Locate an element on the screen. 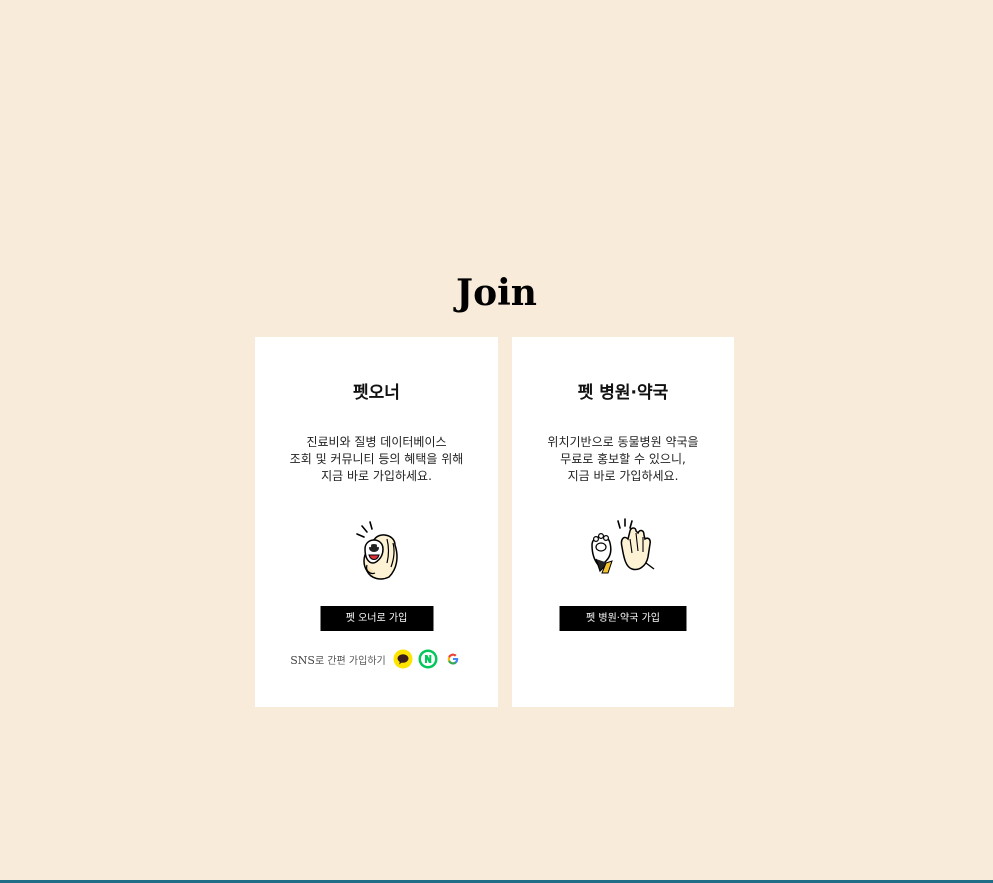 This screenshot has height=883, width=993. paw-high-five-icon is located at coordinates (623, 549).